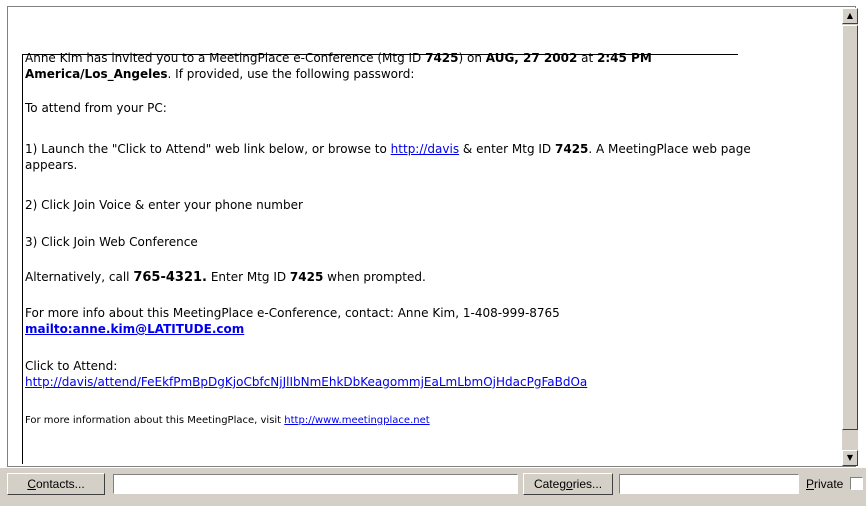 The image size is (866, 506). I want to click on categories-field, so click(709, 484).